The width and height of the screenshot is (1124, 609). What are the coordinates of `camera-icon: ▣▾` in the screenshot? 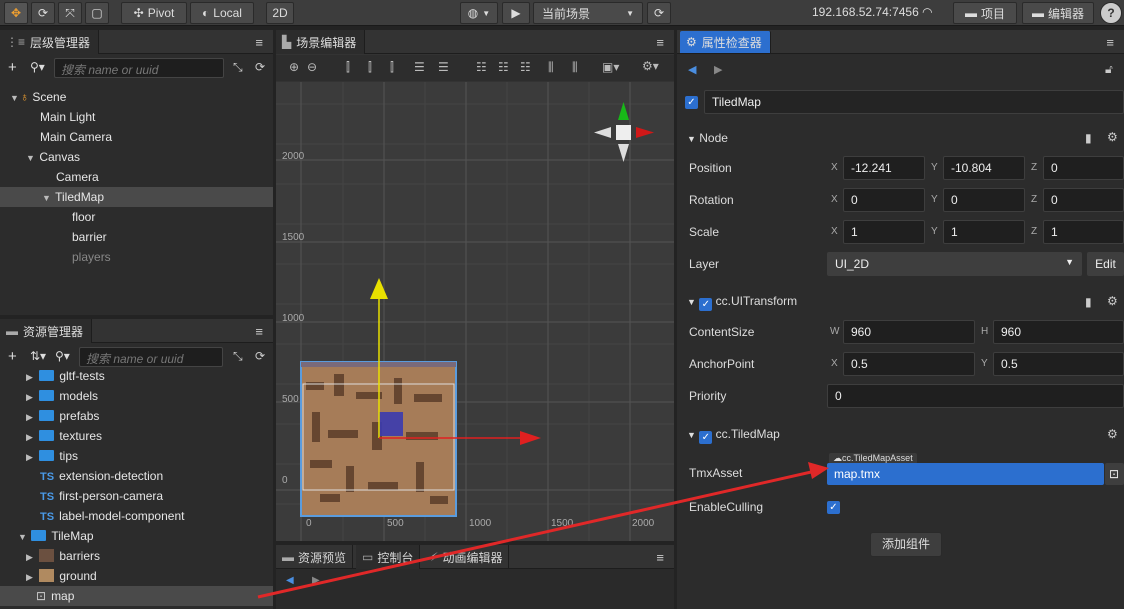 It's located at (610, 67).